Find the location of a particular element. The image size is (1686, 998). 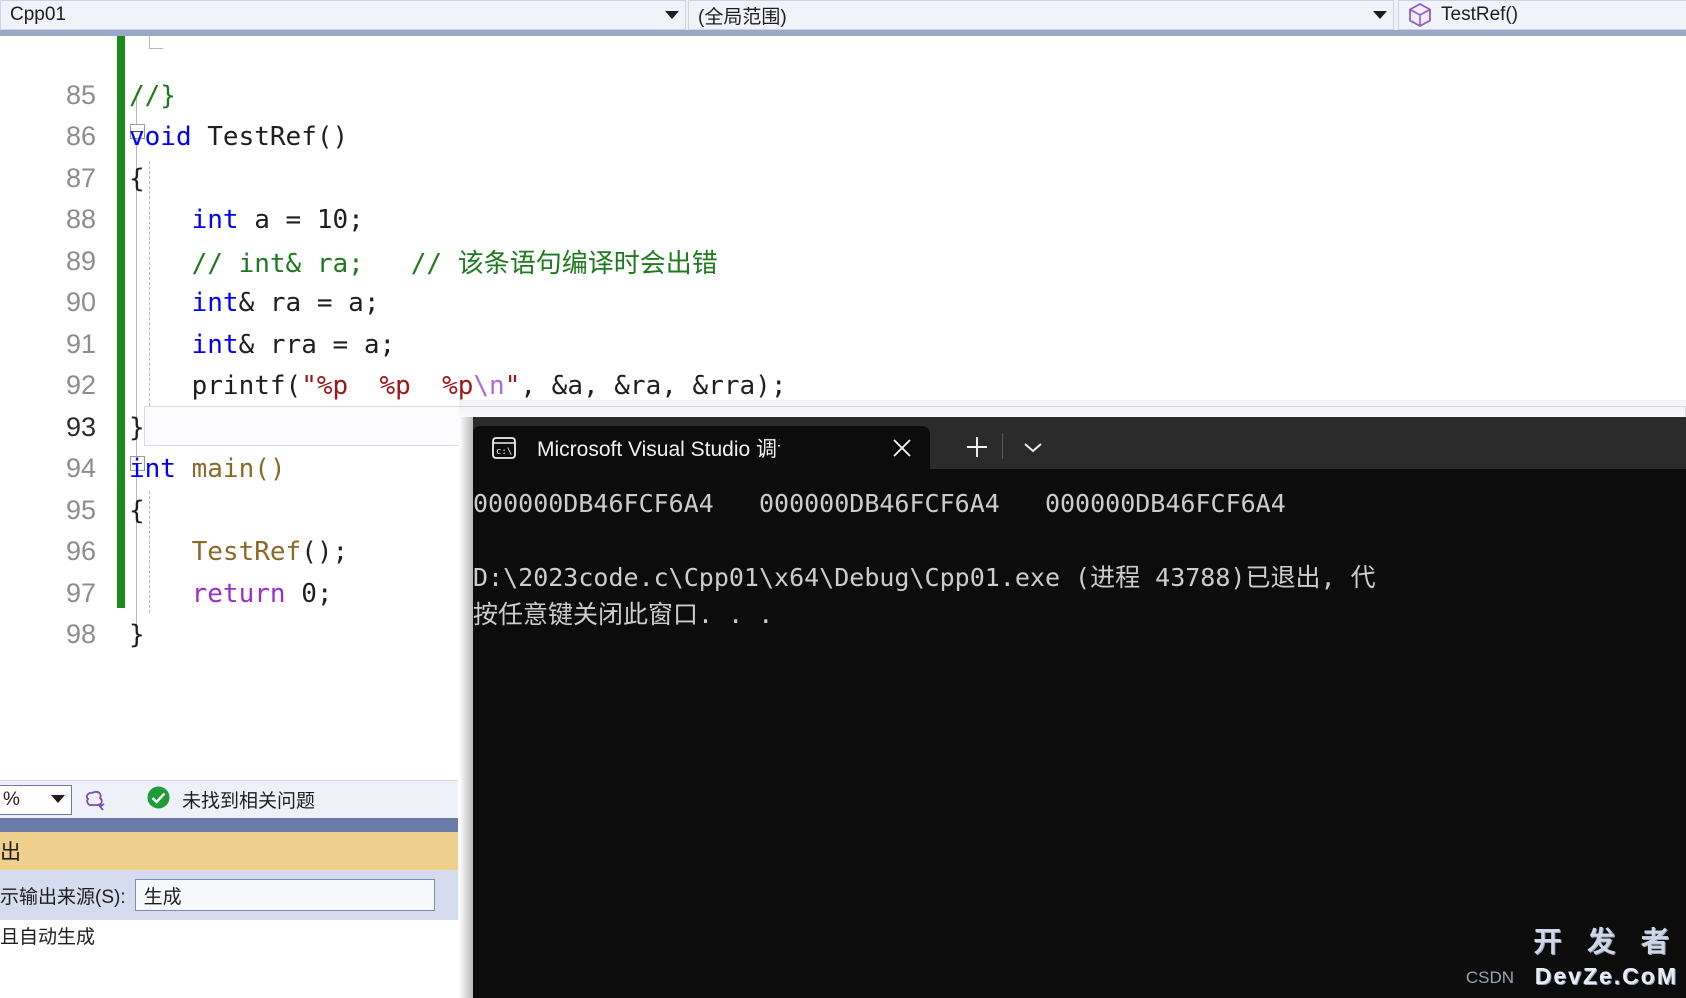

code-token-text: TestRef() is located at coordinates (270, 136).